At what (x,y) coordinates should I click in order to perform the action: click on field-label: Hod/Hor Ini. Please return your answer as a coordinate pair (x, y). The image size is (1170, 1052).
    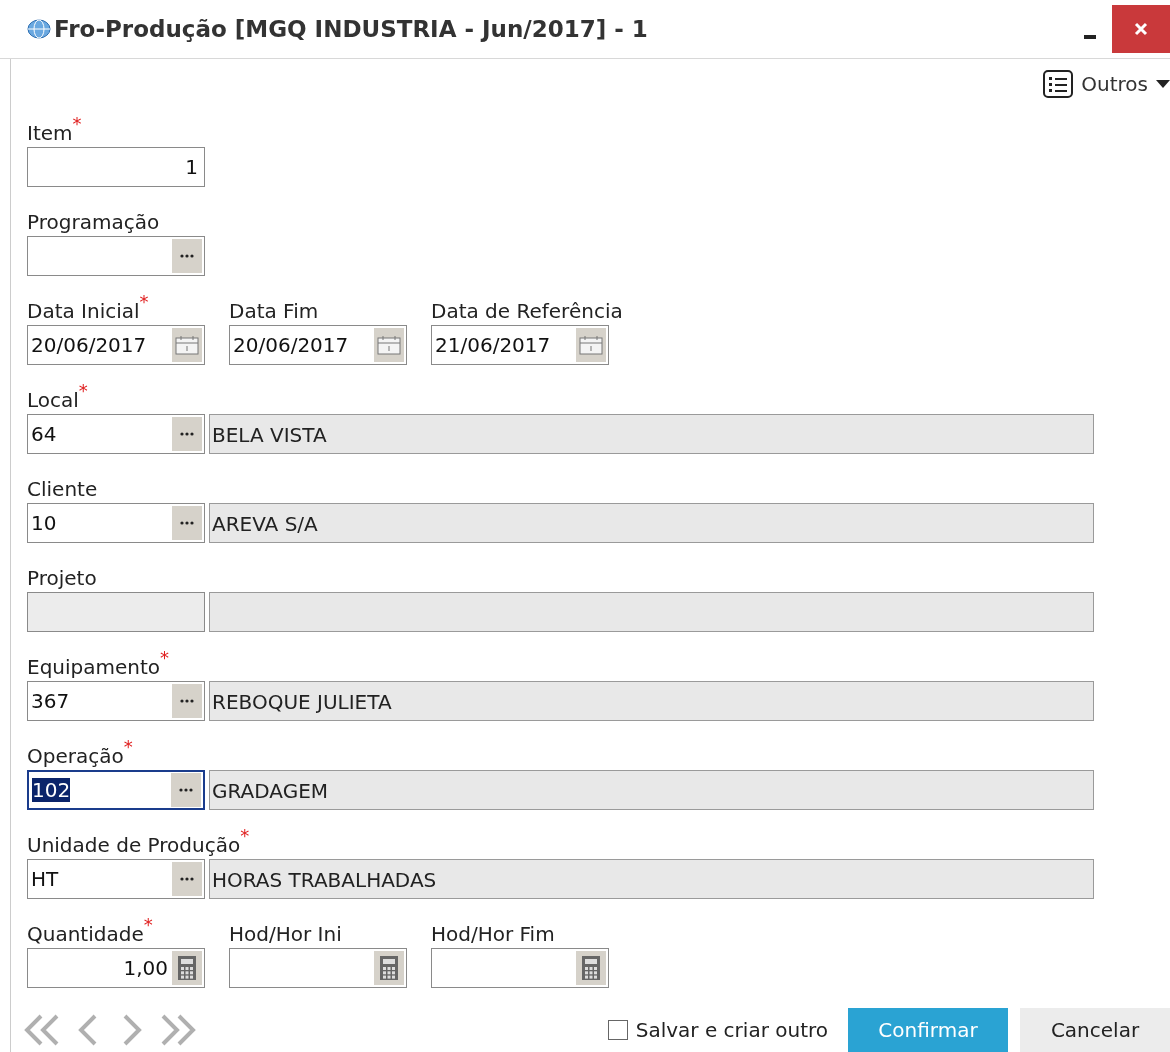
    Looking at the image, I should click on (285, 934).